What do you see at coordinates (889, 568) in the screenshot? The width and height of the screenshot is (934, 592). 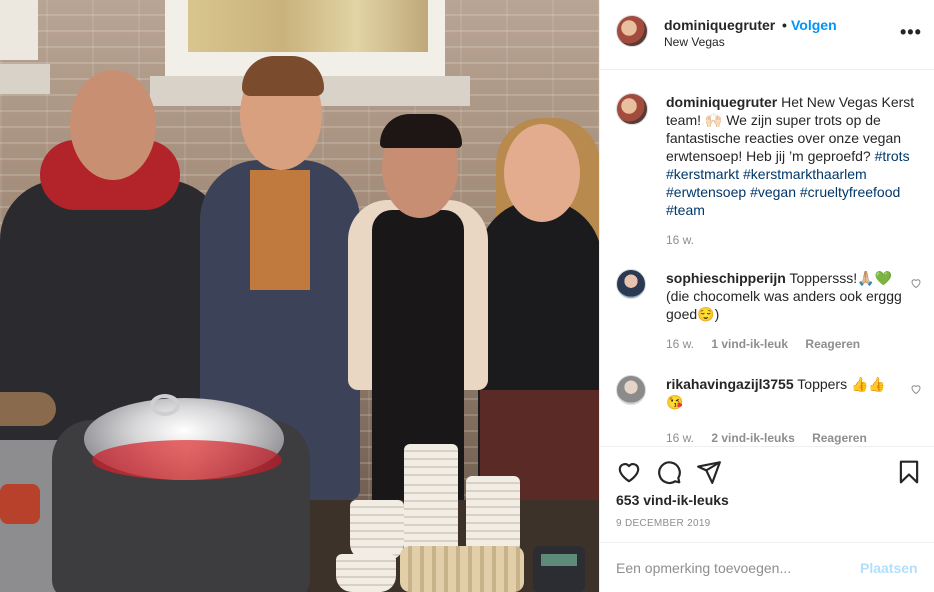 I see `post-comment-button: Plaatsen` at bounding box center [889, 568].